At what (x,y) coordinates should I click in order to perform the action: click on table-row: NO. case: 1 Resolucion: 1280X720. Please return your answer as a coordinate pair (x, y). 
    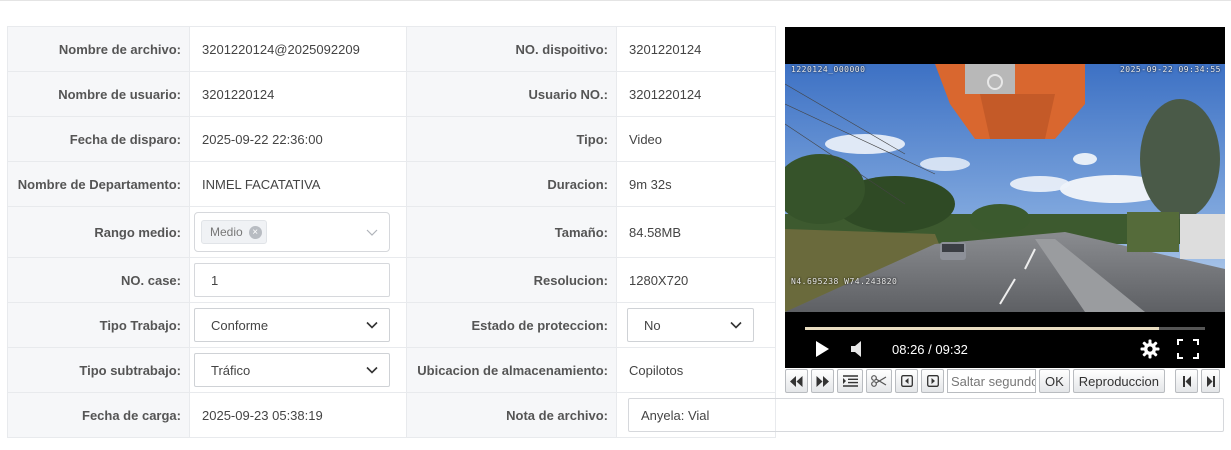
    Looking at the image, I should click on (391, 280).